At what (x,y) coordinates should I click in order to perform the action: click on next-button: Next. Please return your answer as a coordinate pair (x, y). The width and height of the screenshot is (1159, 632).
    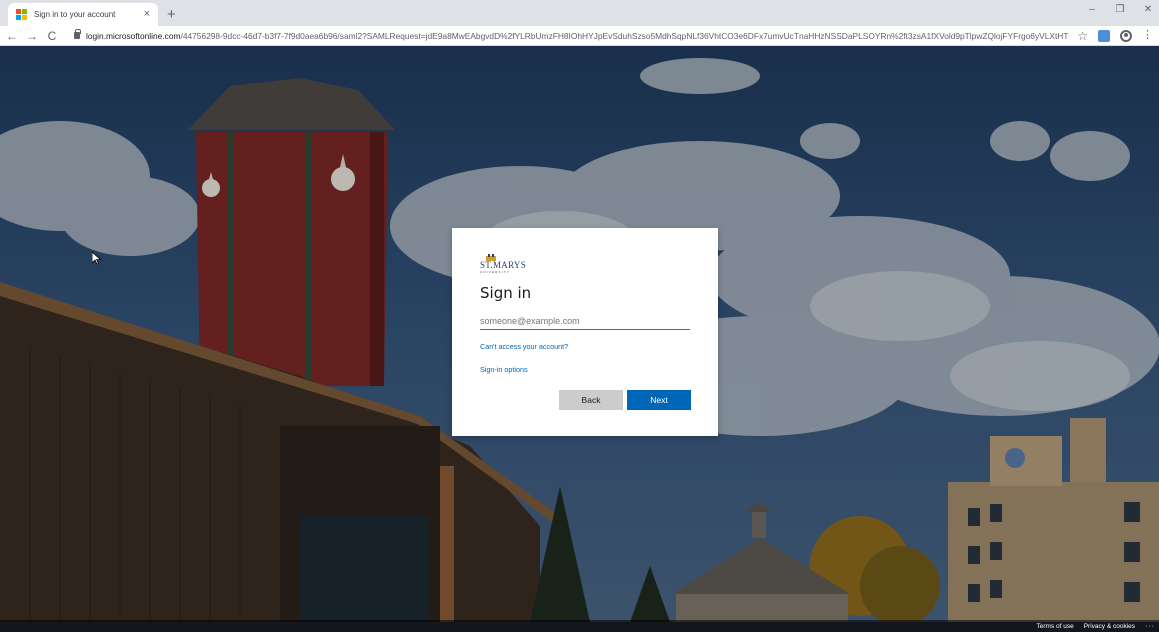
    Looking at the image, I should click on (659, 400).